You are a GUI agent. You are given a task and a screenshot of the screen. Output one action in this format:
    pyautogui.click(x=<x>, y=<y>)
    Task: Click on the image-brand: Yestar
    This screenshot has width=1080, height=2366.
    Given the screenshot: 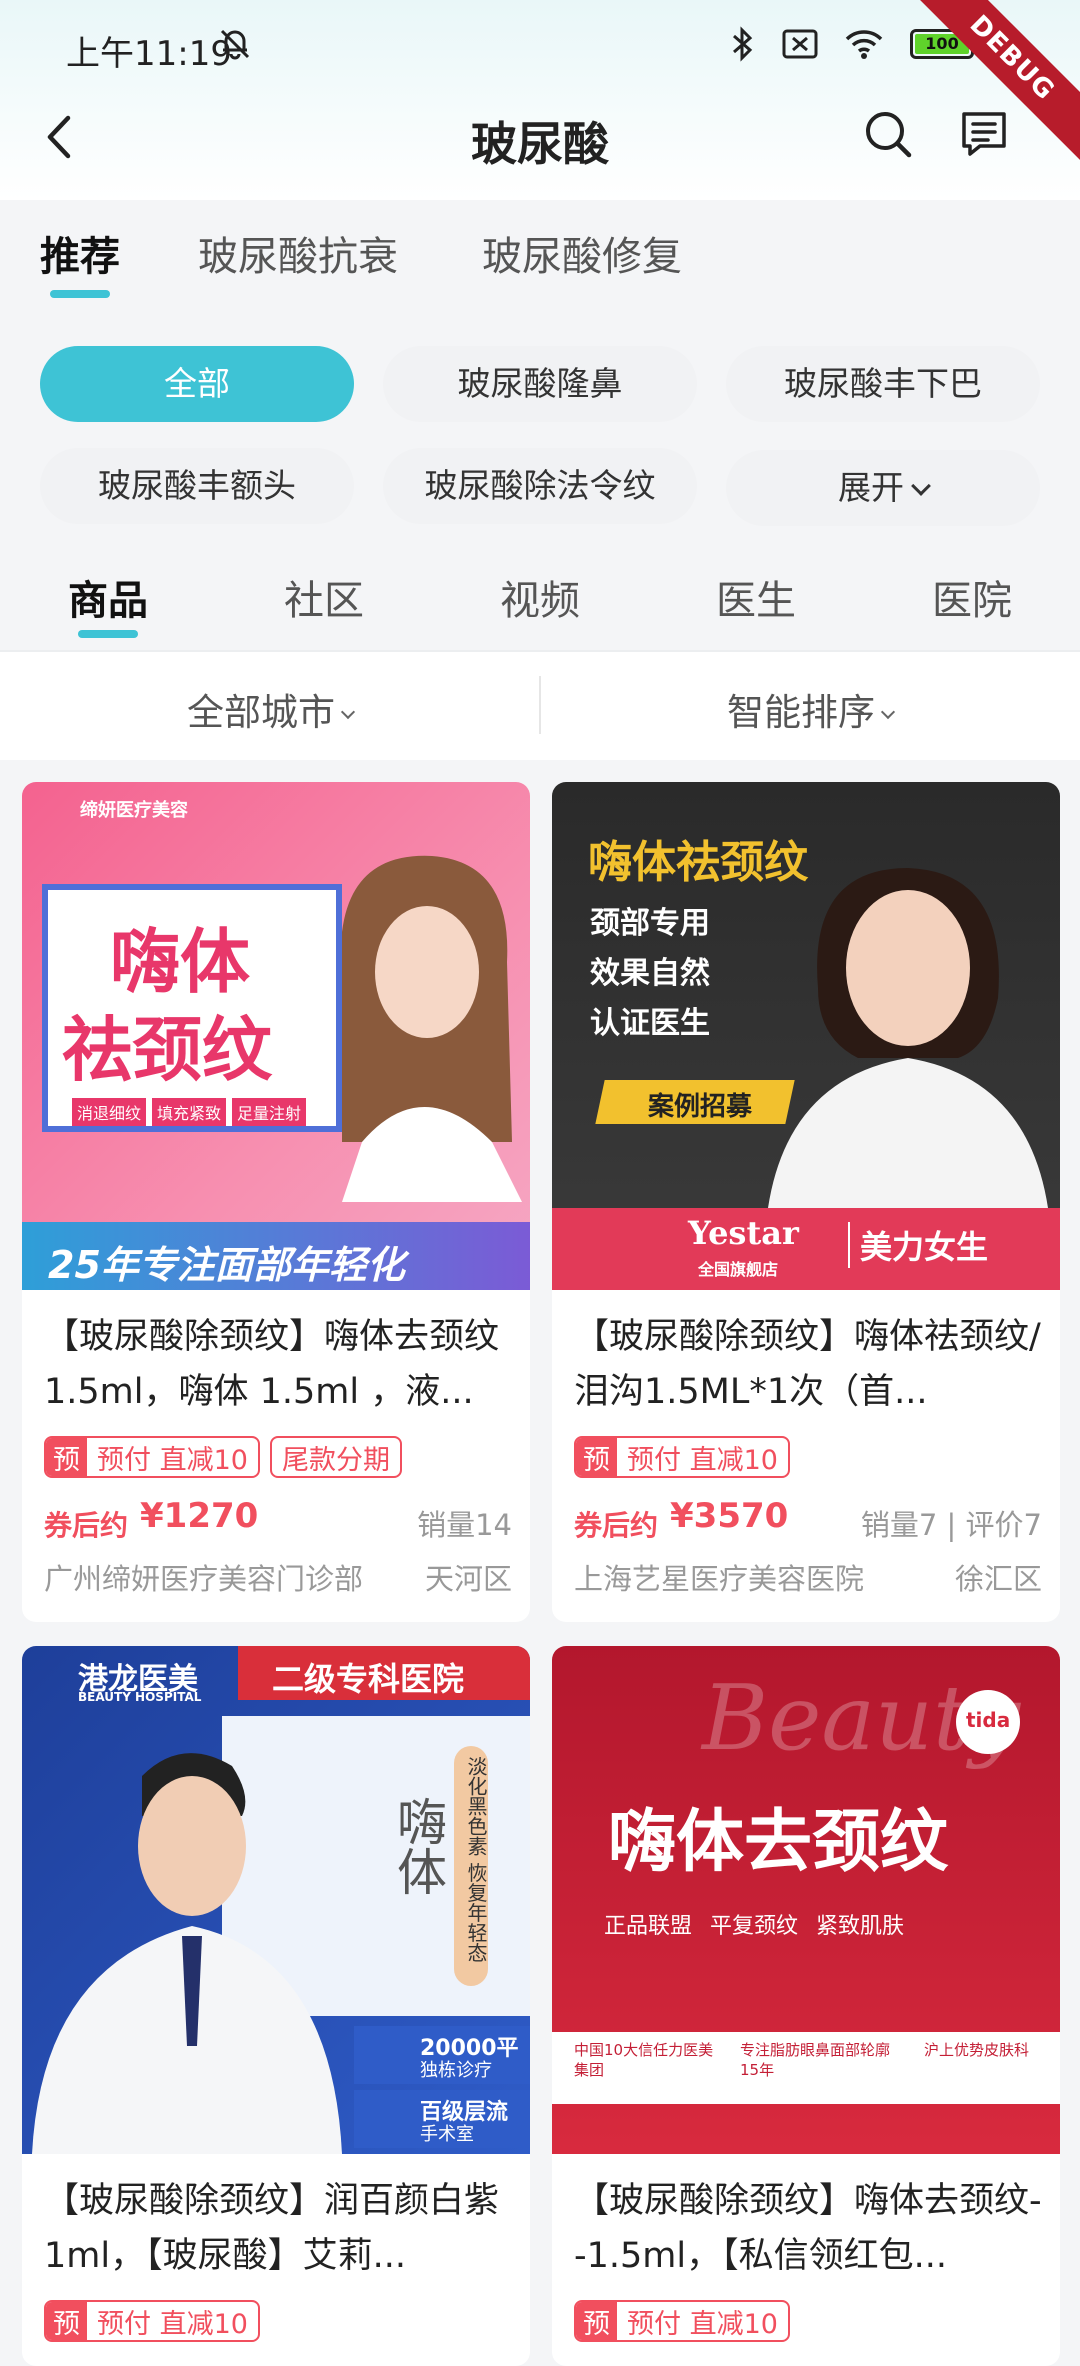 What is the action you would take?
    pyautogui.click(x=743, y=1233)
    